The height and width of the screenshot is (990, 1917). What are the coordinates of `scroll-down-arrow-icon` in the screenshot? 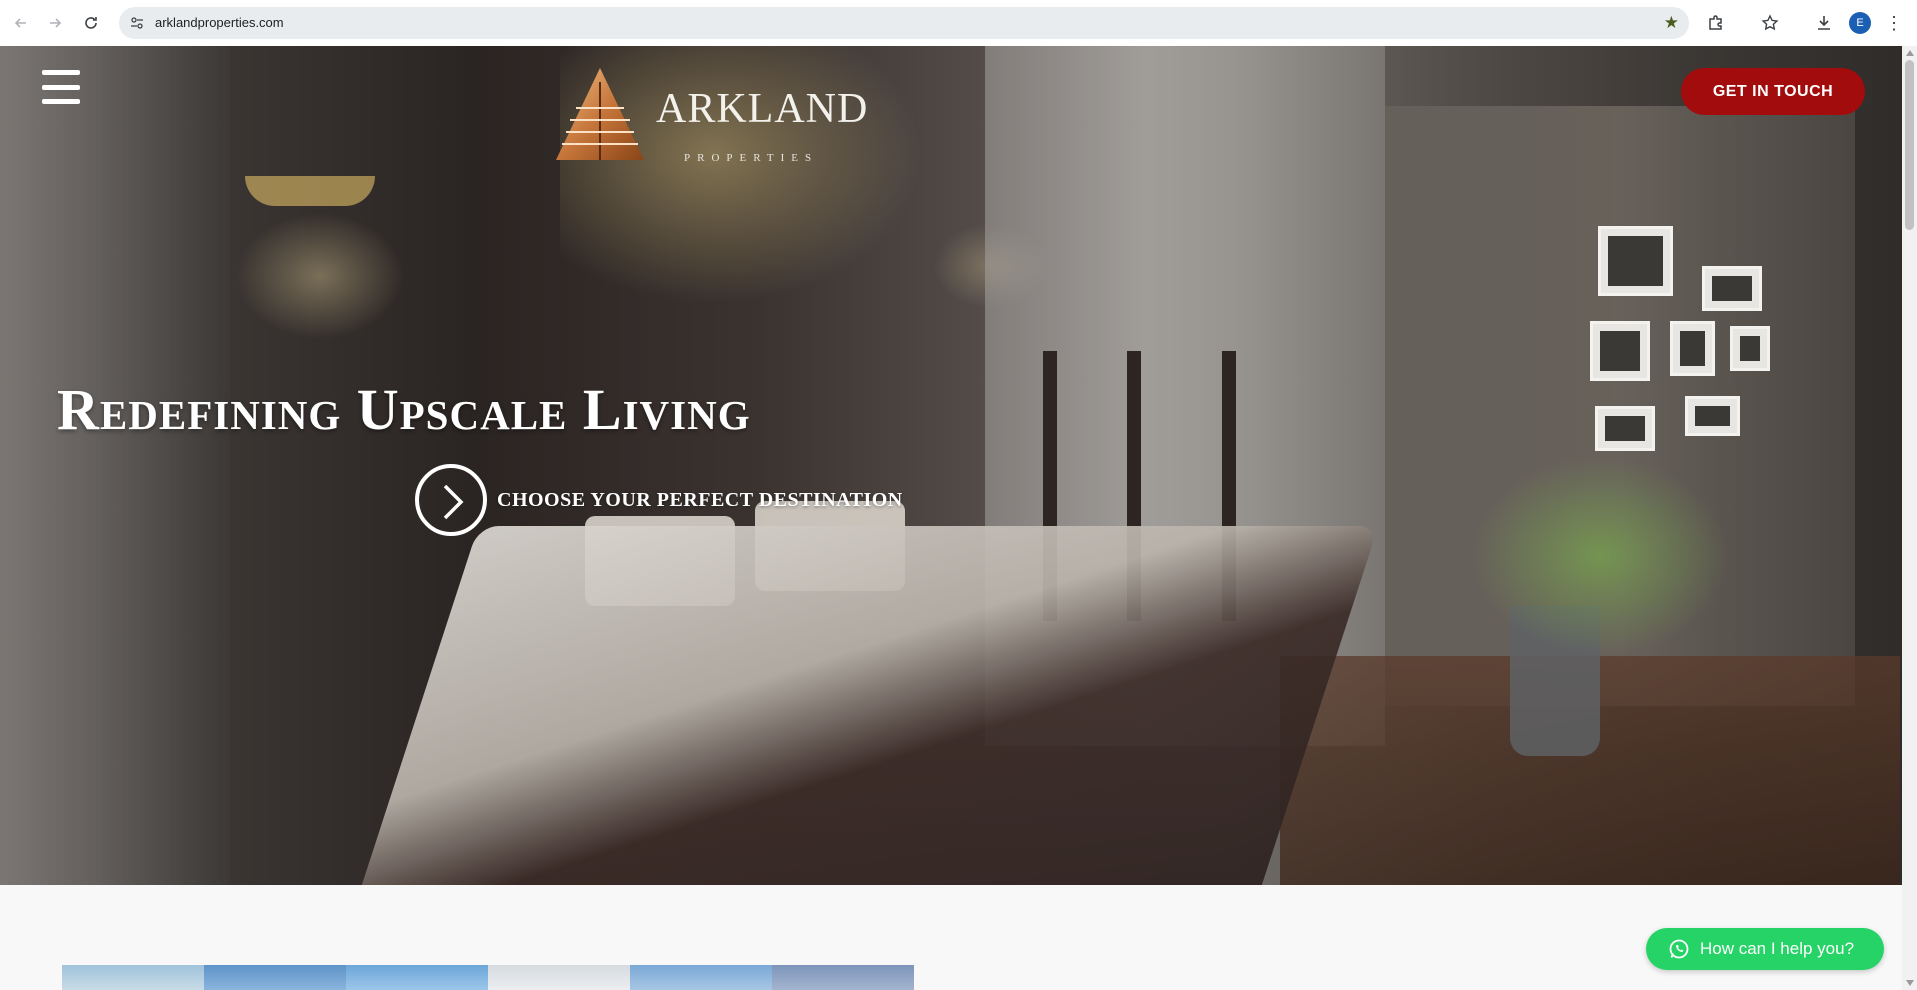 It's located at (1910, 983).